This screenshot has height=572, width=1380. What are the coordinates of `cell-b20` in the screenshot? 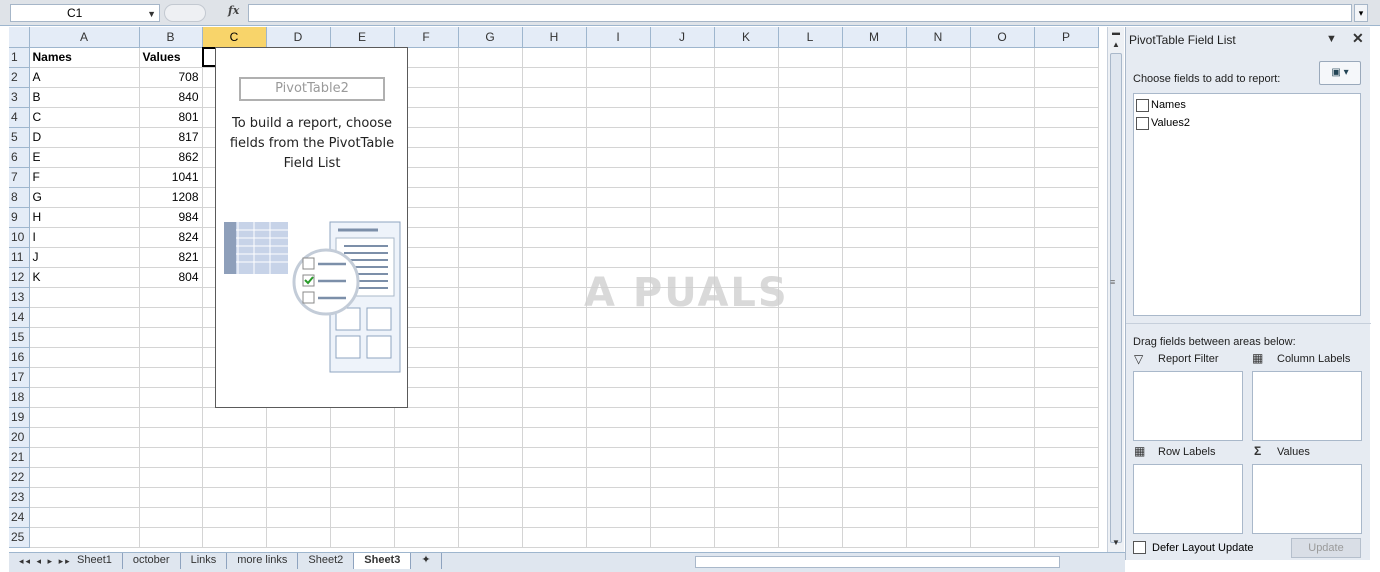 It's located at (171, 437).